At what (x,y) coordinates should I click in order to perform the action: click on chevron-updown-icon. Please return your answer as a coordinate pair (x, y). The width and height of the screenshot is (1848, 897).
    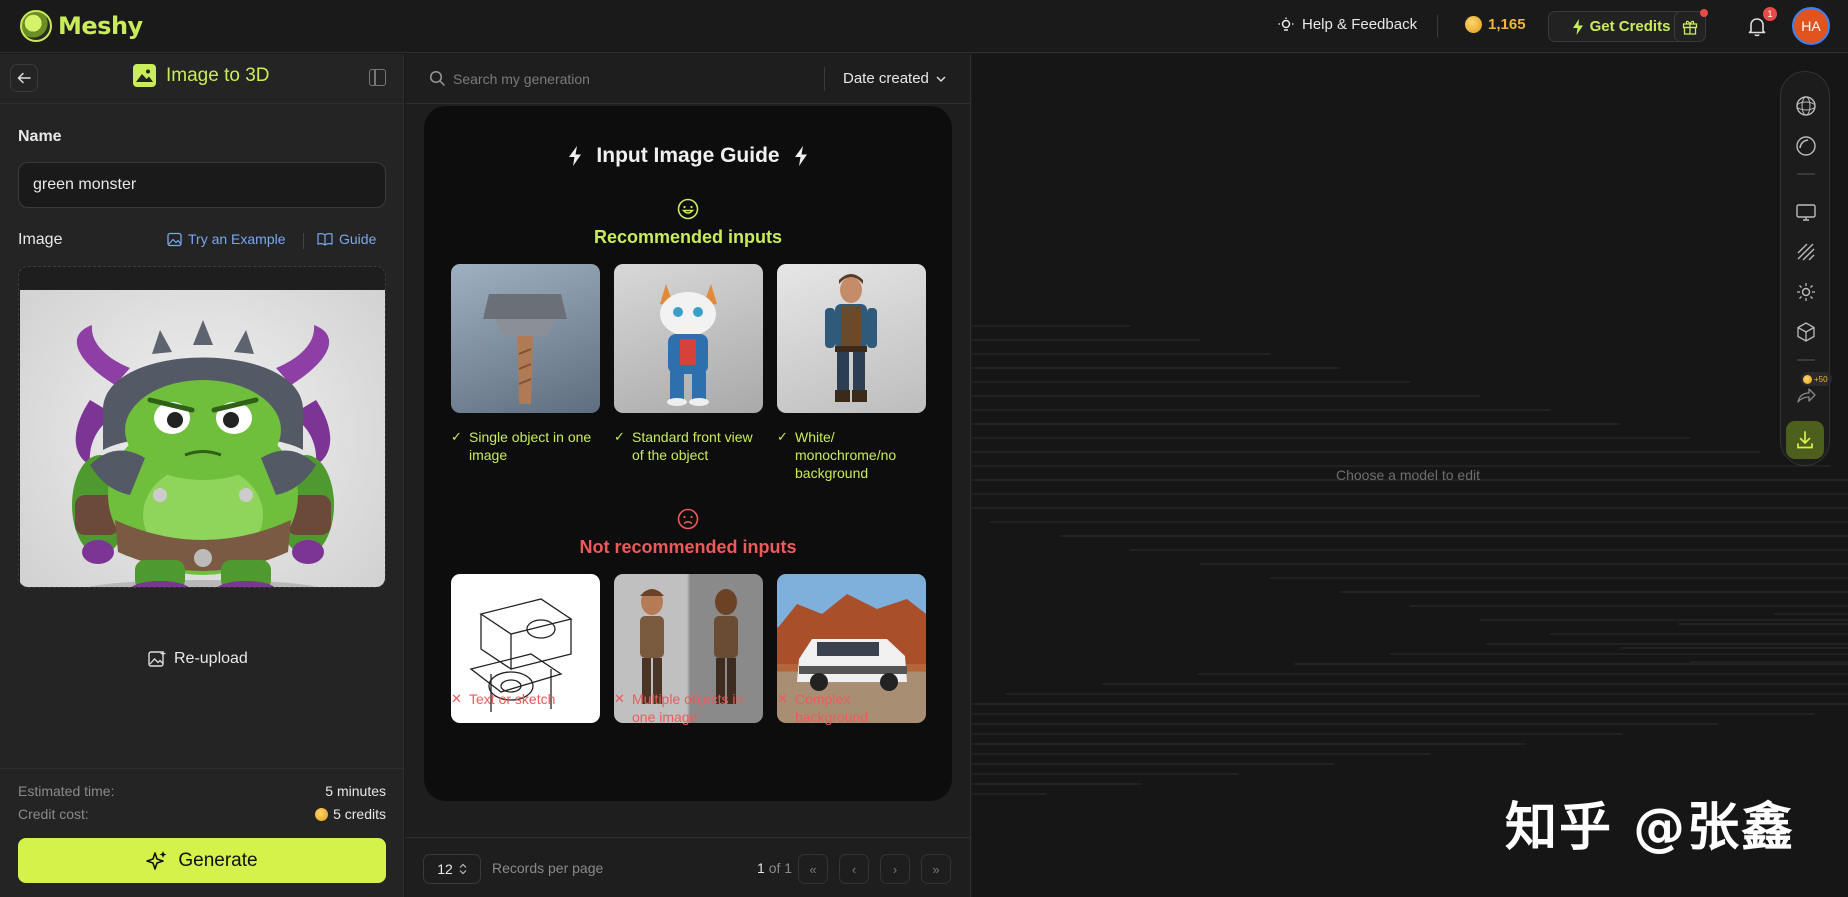
    Looking at the image, I should click on (463, 869).